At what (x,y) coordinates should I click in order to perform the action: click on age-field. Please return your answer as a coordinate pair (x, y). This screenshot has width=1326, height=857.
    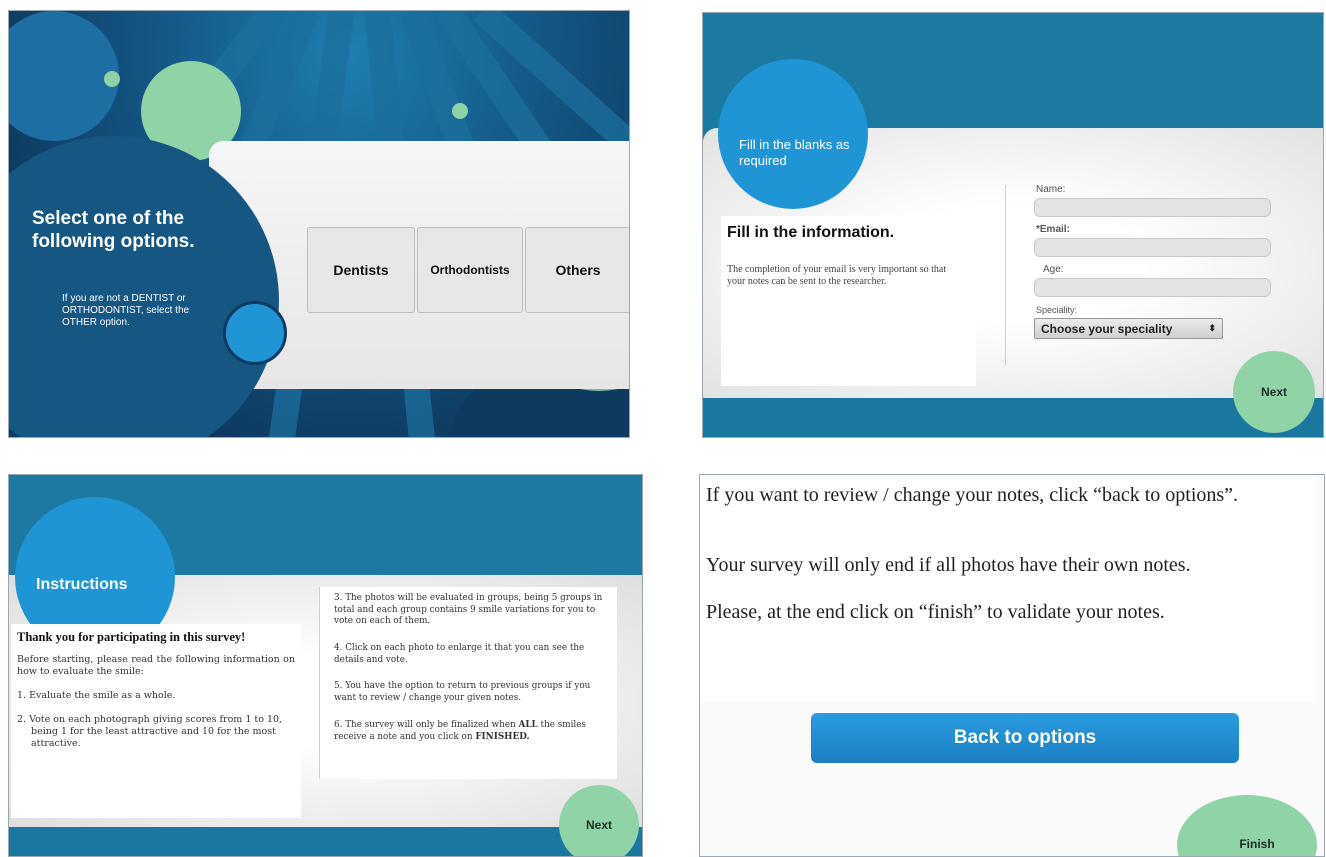
    Looking at the image, I should click on (1152, 287).